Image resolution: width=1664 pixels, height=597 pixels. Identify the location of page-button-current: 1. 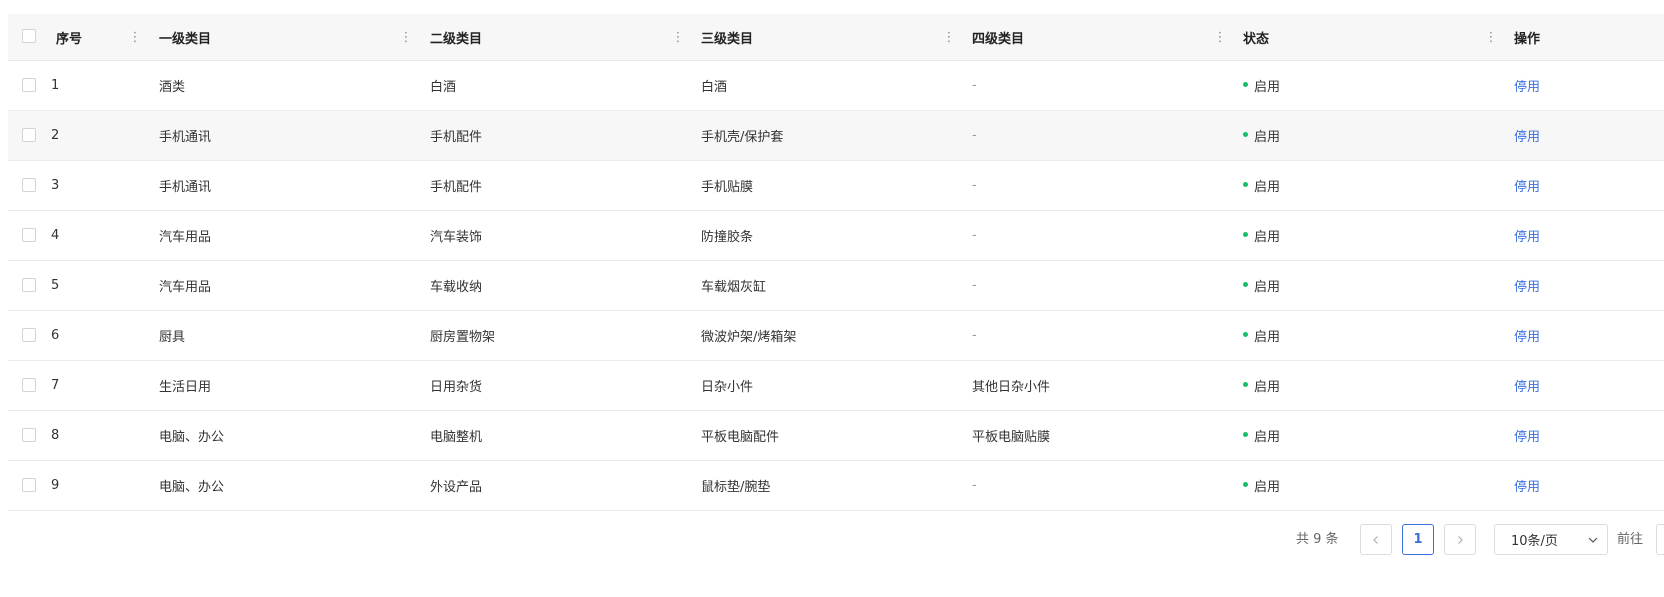
(1418, 539).